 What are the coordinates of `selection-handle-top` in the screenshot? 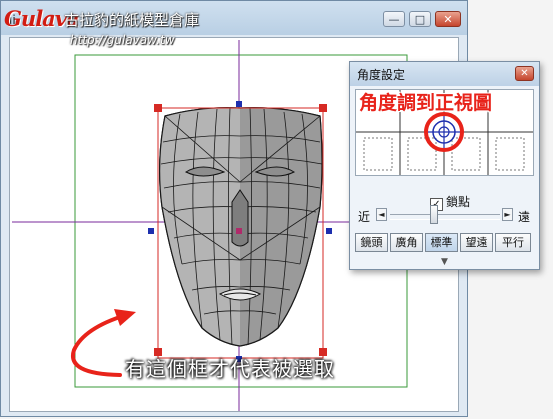 It's located at (239, 104).